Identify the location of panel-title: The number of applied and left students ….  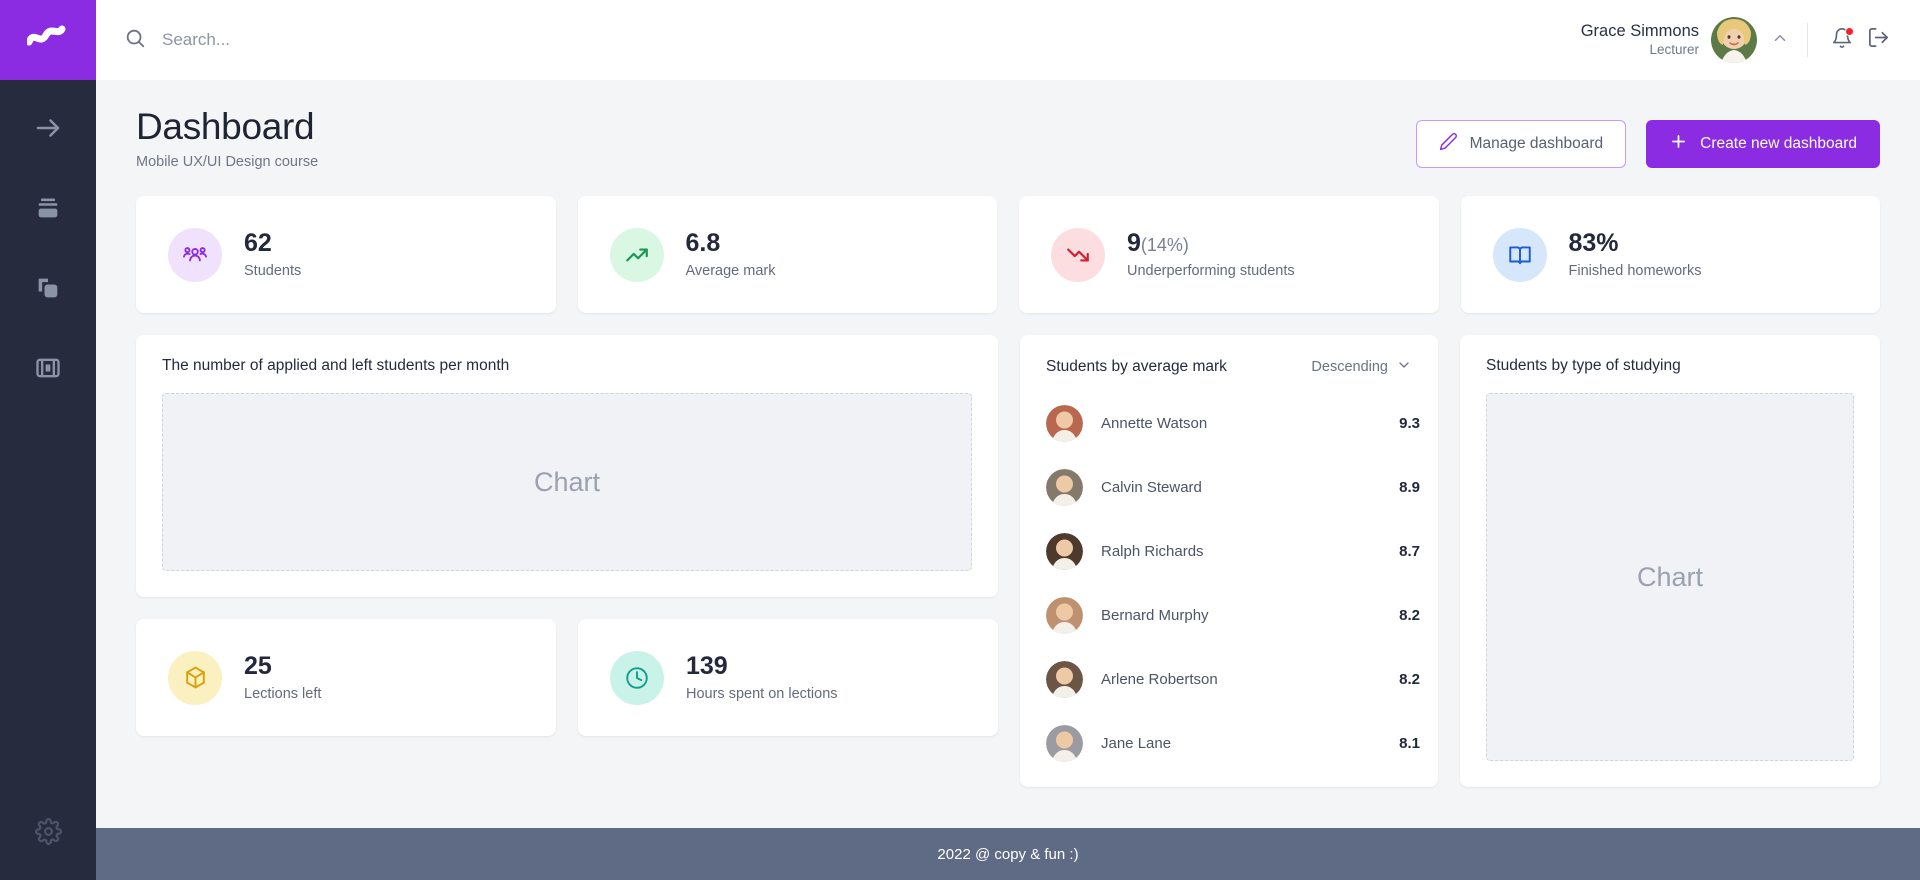
(336, 365).